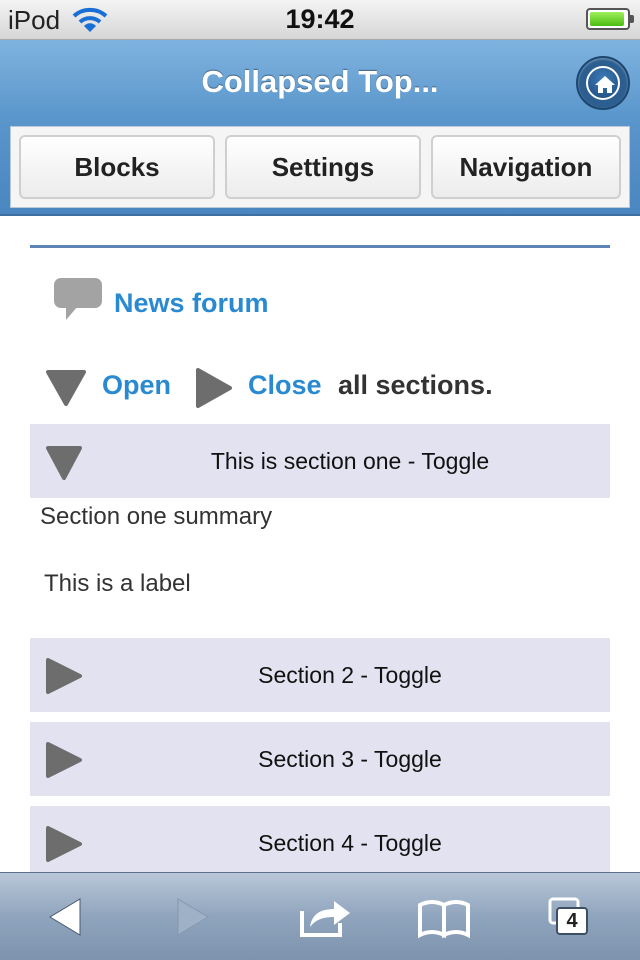  Describe the element at coordinates (78, 299) in the screenshot. I see `speech-bubble-icon` at that location.